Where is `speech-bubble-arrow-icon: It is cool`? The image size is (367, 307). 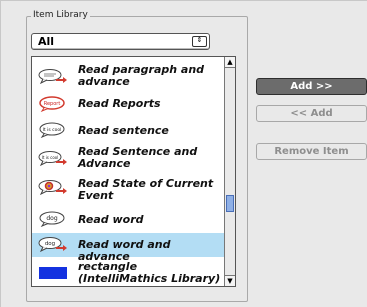 speech-bubble-arrow-icon: It is cool is located at coordinates (52, 158).